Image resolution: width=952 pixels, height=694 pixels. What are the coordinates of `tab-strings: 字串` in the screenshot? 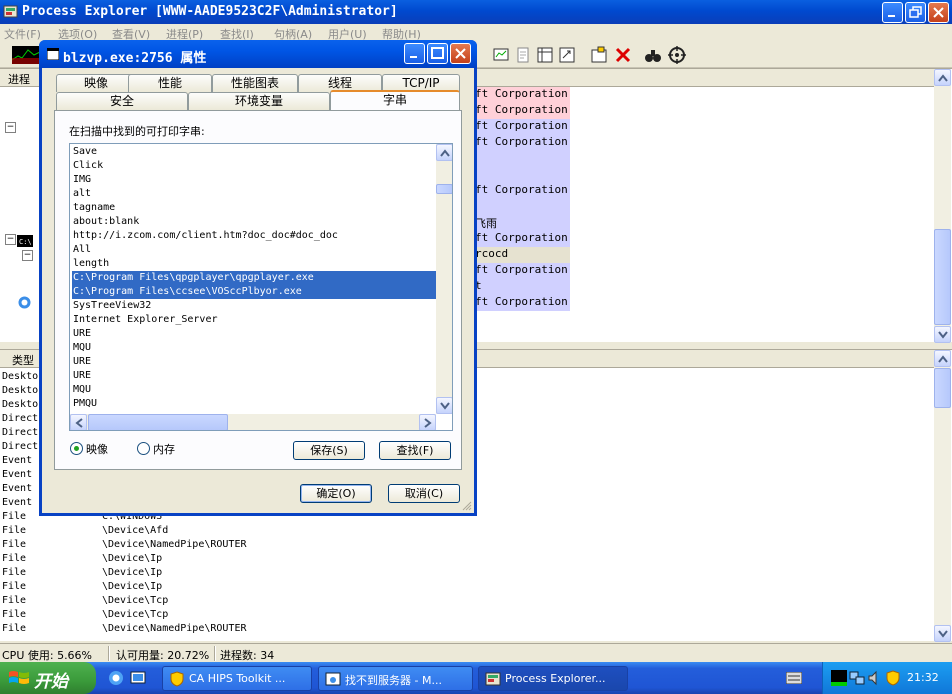 It's located at (395, 100).